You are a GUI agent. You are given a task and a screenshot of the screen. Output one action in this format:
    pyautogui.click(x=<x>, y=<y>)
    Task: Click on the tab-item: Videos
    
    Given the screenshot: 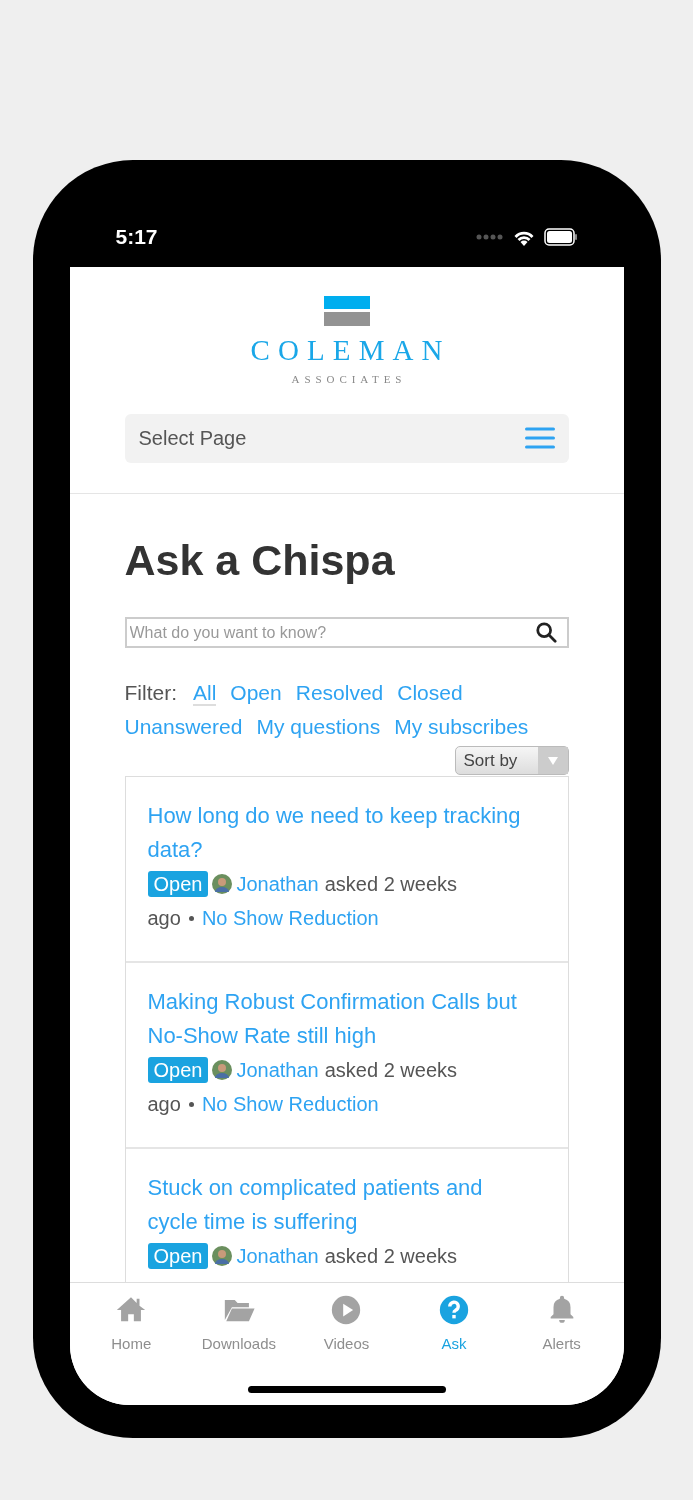 What is the action you would take?
    pyautogui.click(x=346, y=1349)
    